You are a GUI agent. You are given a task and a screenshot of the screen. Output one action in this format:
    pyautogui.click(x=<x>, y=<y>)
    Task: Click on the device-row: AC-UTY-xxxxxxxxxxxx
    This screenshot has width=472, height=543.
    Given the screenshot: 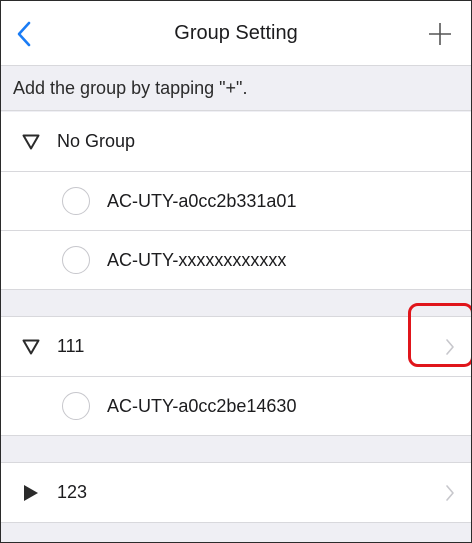 What is the action you would take?
    pyautogui.click(x=236, y=260)
    